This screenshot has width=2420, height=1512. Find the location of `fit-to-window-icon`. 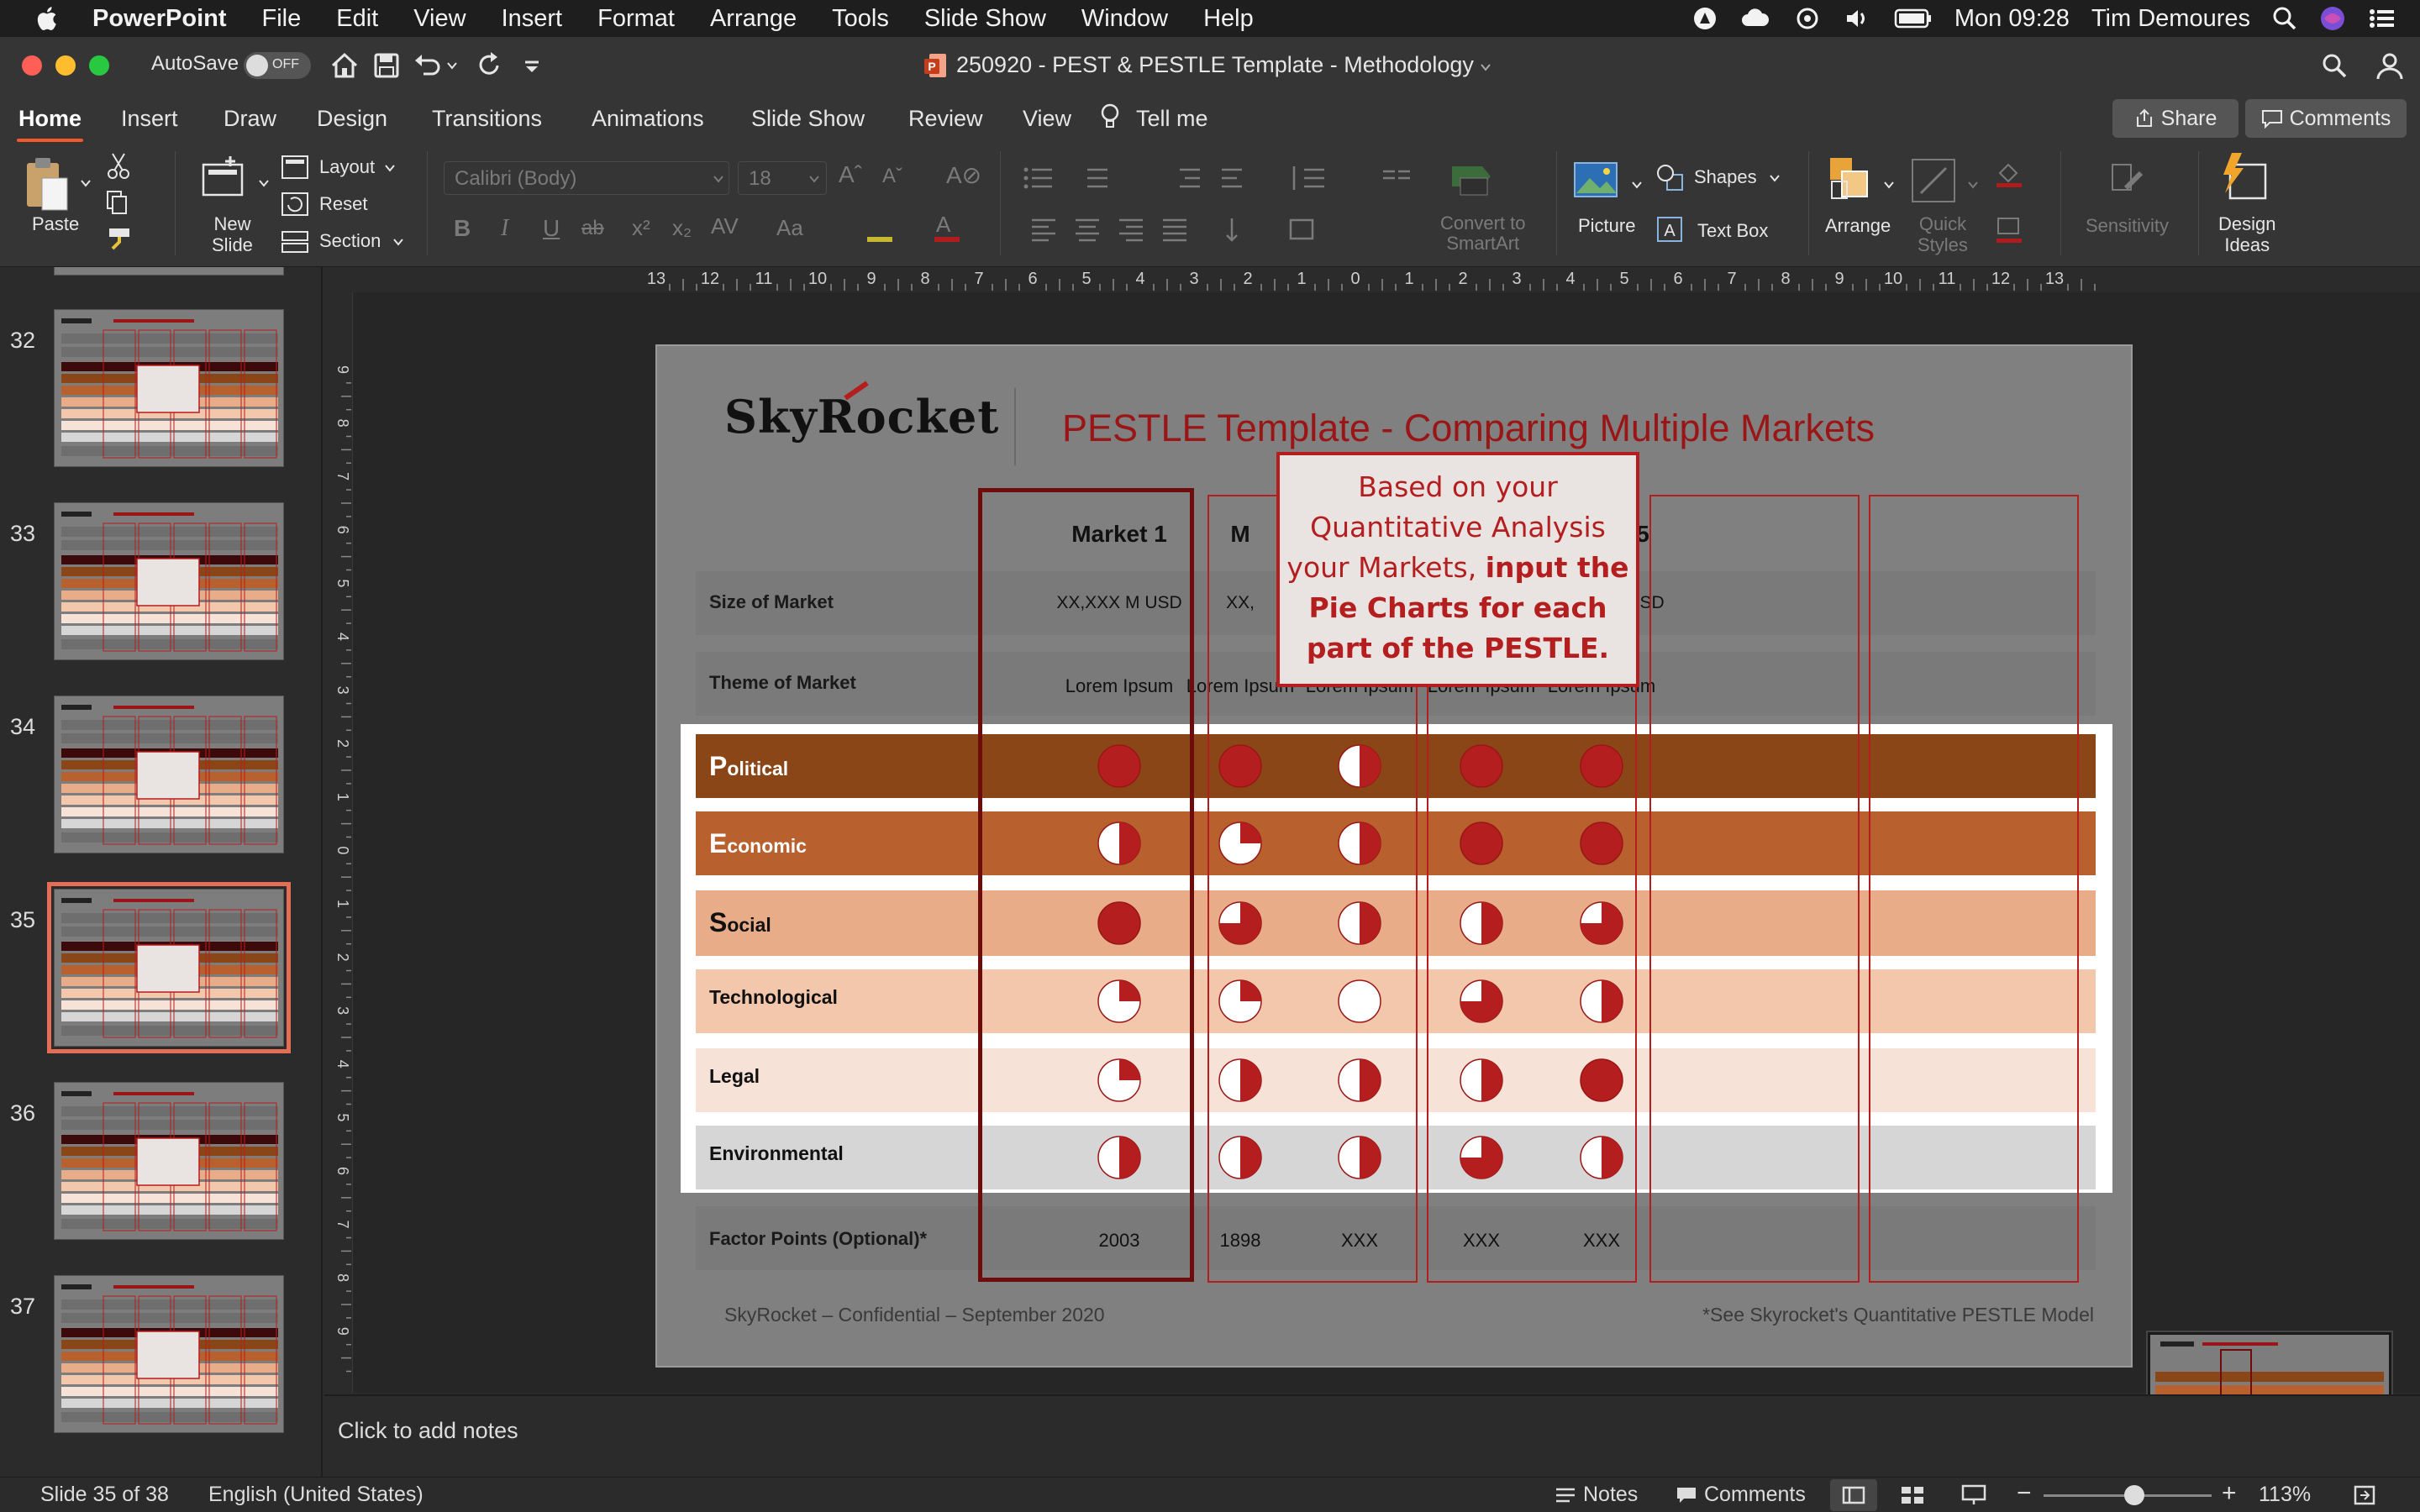

fit-to-window-icon is located at coordinates (2364, 1495).